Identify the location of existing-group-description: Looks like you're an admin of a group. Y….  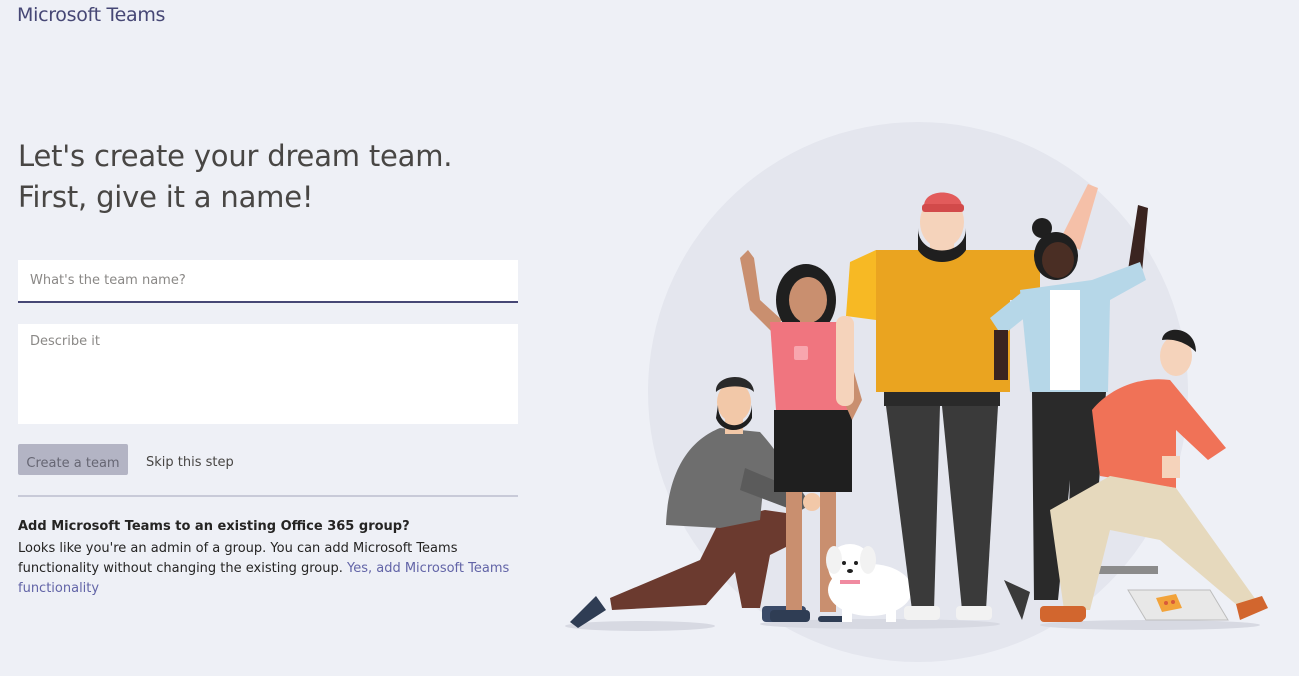
(268, 569).